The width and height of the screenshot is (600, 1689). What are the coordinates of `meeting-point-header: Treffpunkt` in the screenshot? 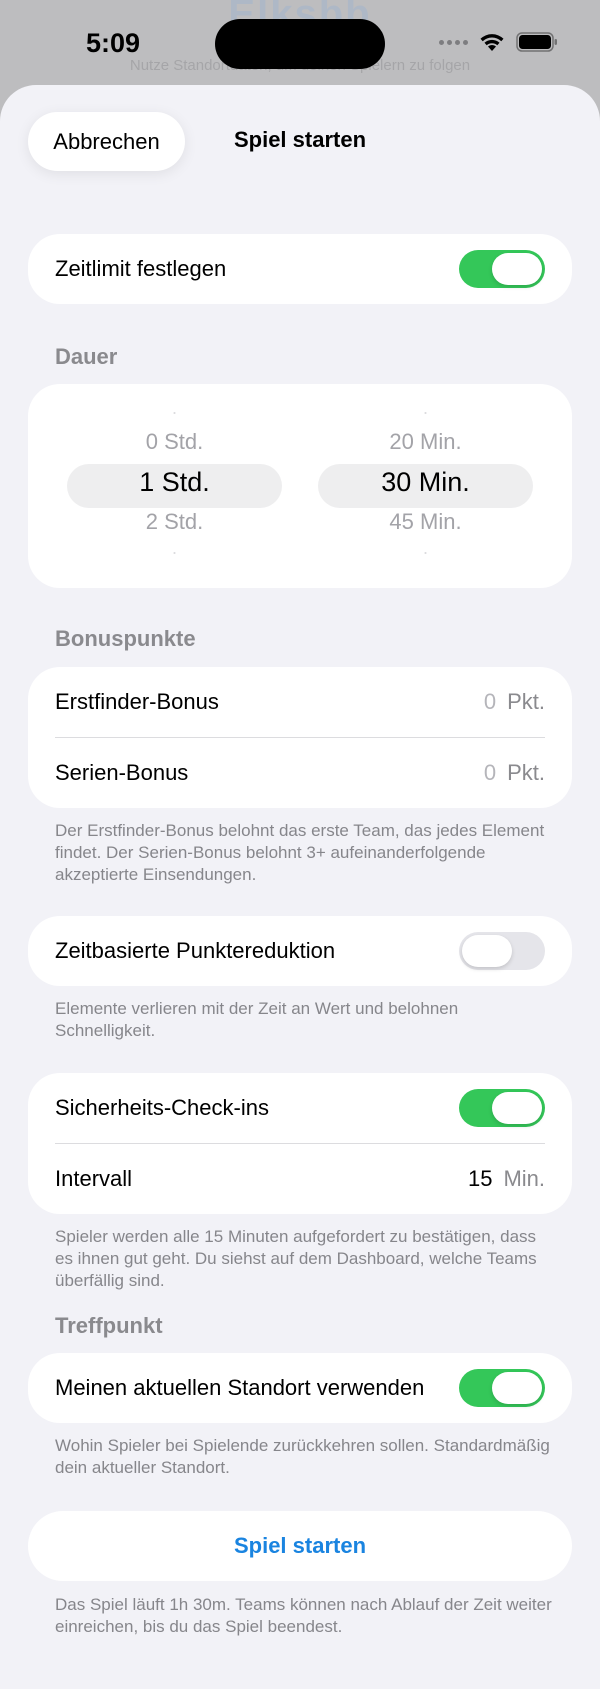 It's located at (109, 1325).